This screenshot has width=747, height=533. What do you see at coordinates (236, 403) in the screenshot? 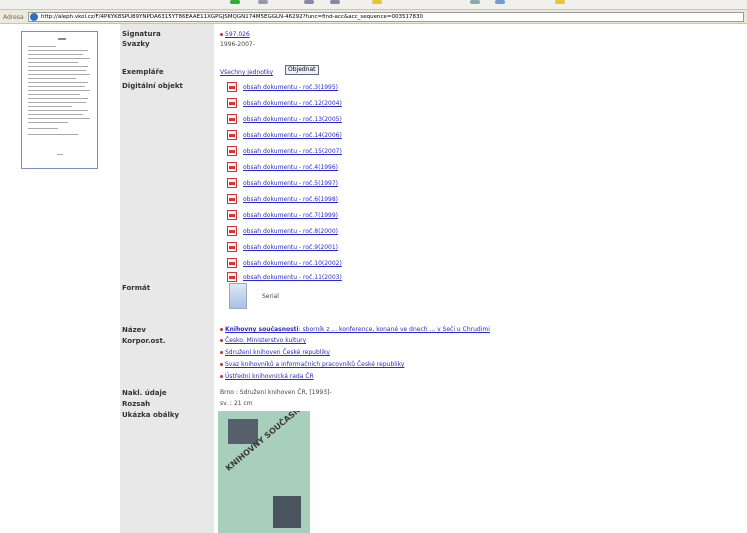
I see `extent-value: sv. ; 21 cm` at bounding box center [236, 403].